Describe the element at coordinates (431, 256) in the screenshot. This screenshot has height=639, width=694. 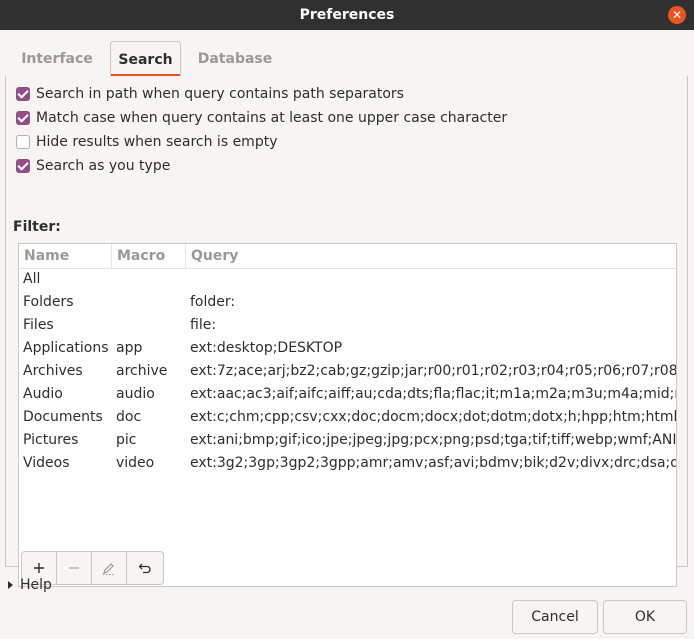
I see `column-header-query: Query` at that location.